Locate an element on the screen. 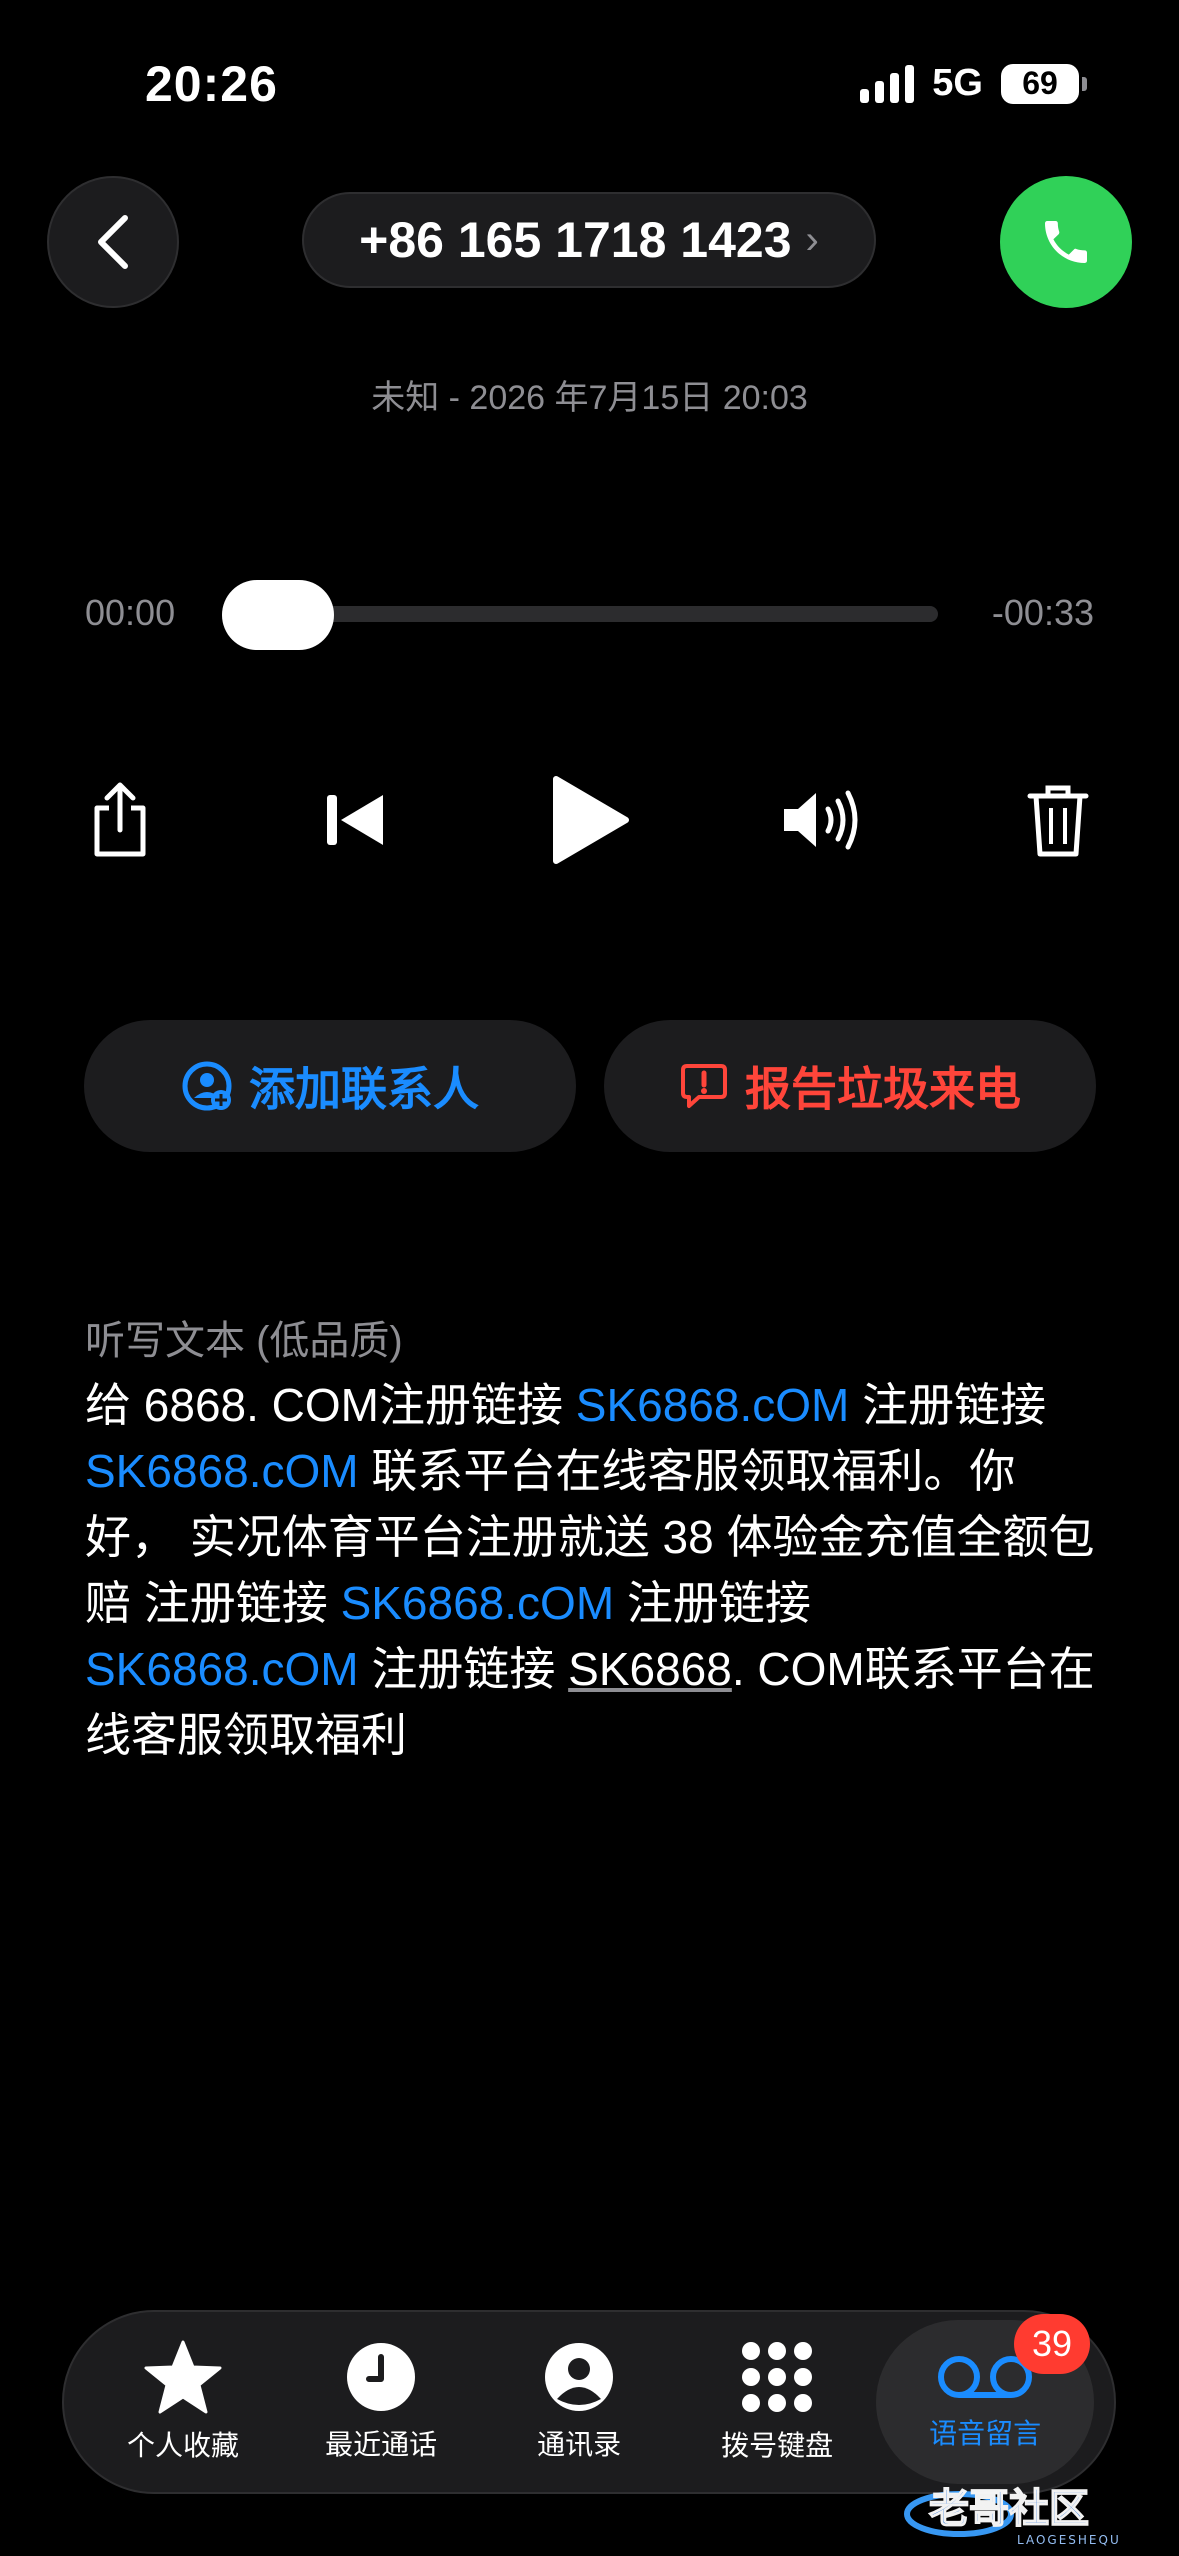  tab-contacts: 通讯录 is located at coordinates (579, 2402).